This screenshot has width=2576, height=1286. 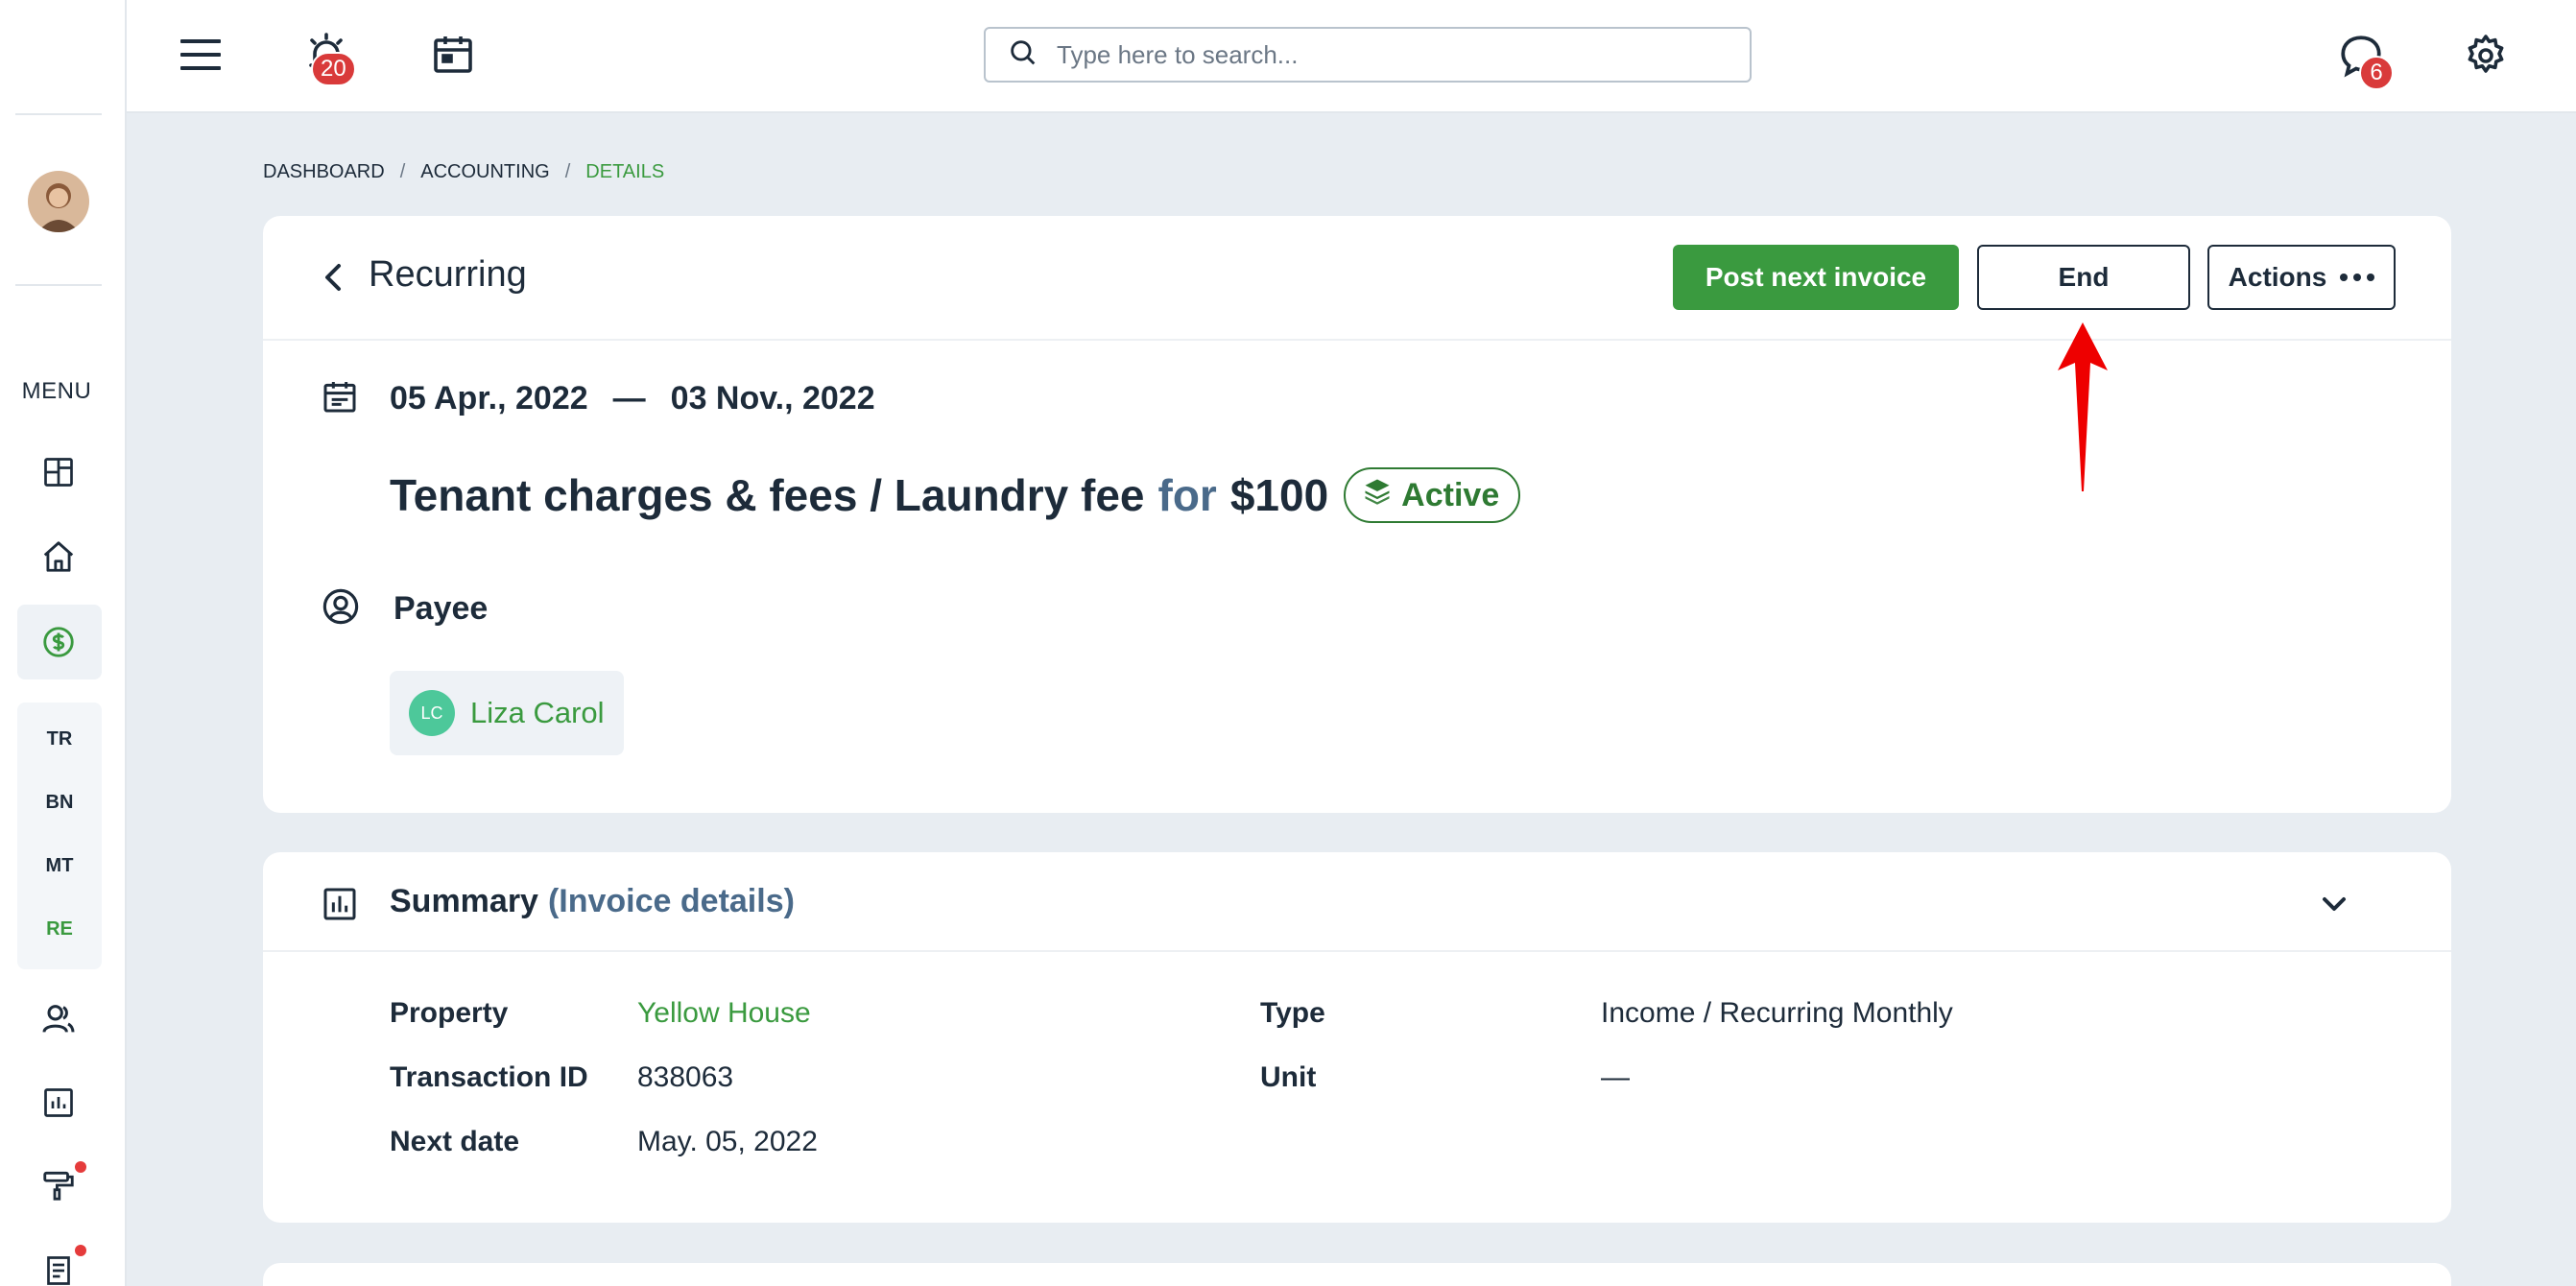 I want to click on charge-amount: $100, so click(x=1279, y=495).